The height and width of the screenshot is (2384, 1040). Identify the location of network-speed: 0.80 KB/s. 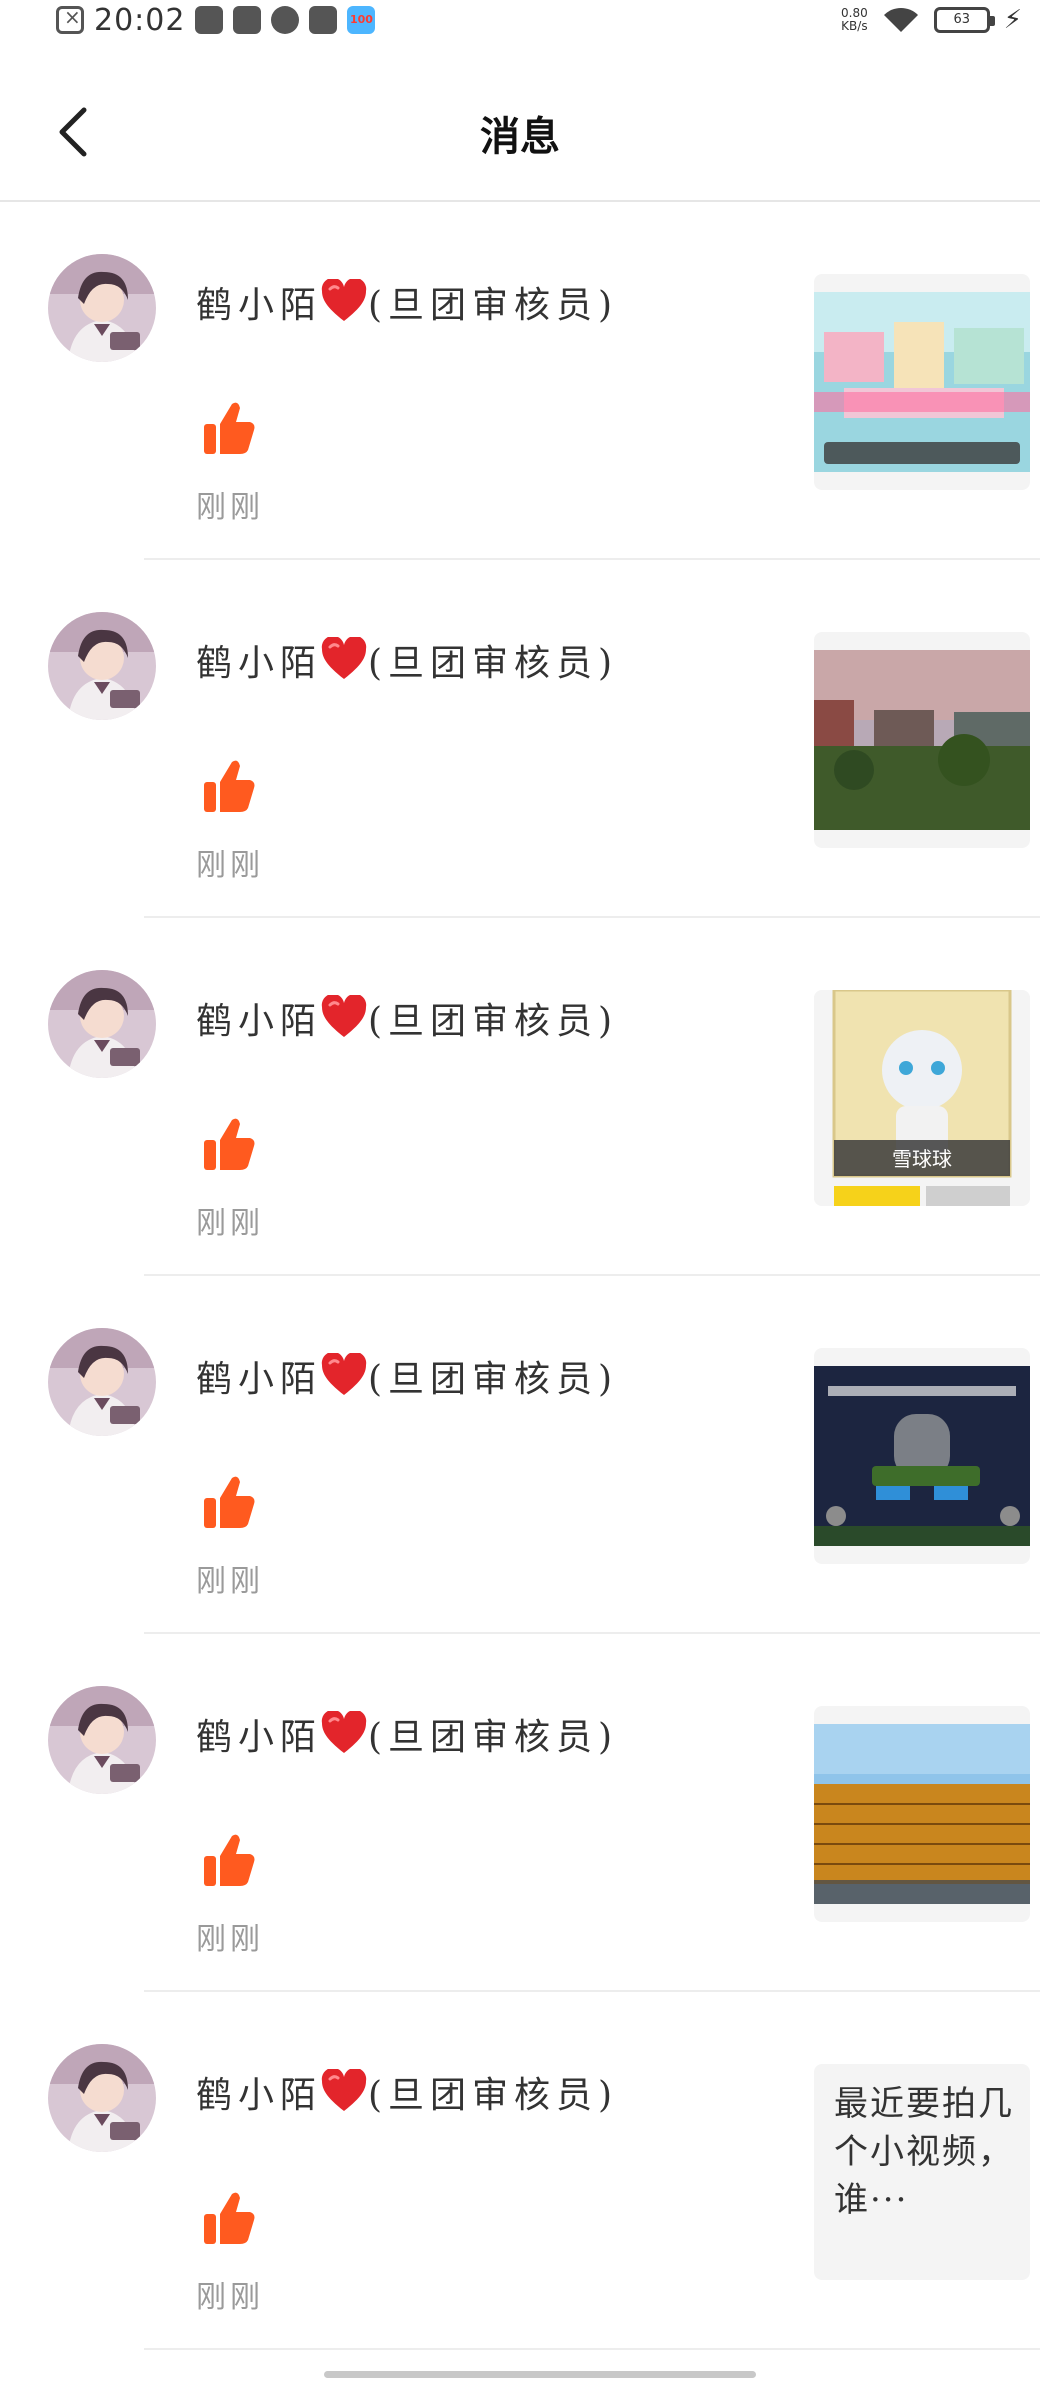
(854, 20).